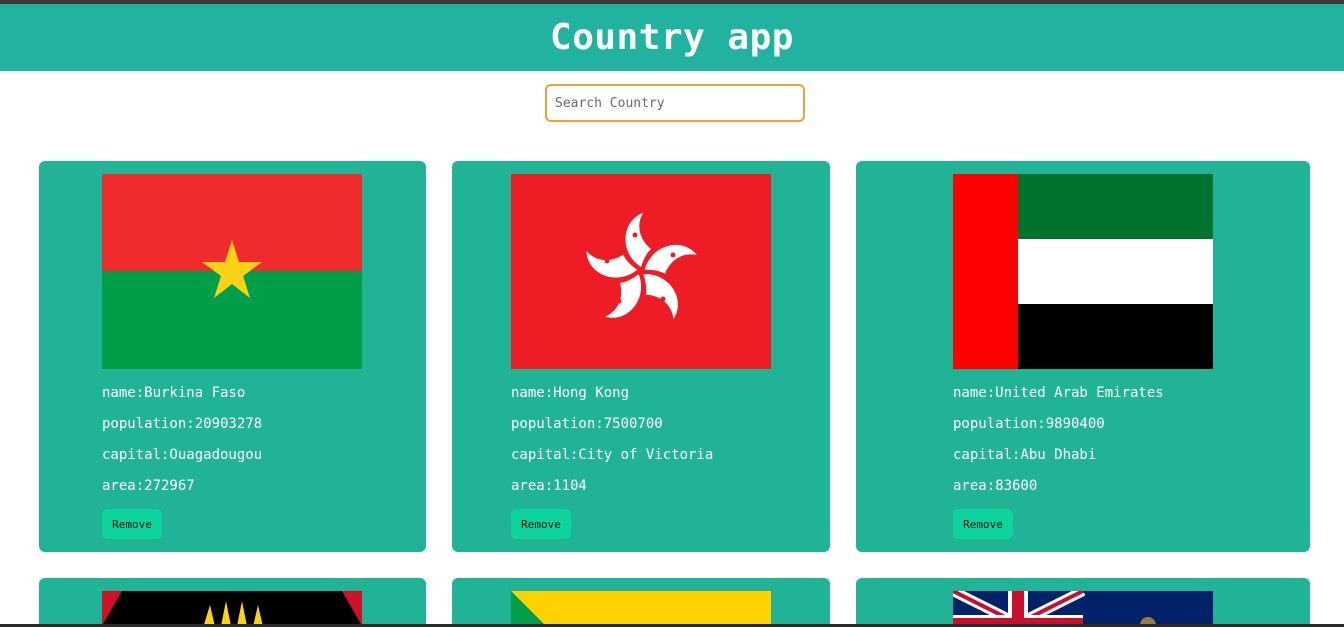 This screenshot has height=627, width=1344. What do you see at coordinates (1083, 609) in the screenshot?
I see `blue-ensign-flag` at bounding box center [1083, 609].